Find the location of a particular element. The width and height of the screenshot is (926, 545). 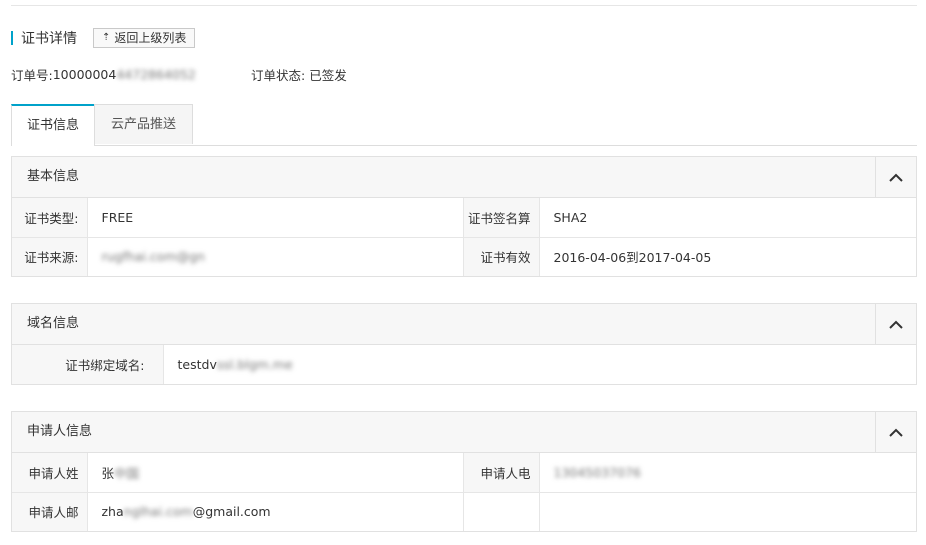

cert-source-label: 证书来源: is located at coordinates (50, 256).